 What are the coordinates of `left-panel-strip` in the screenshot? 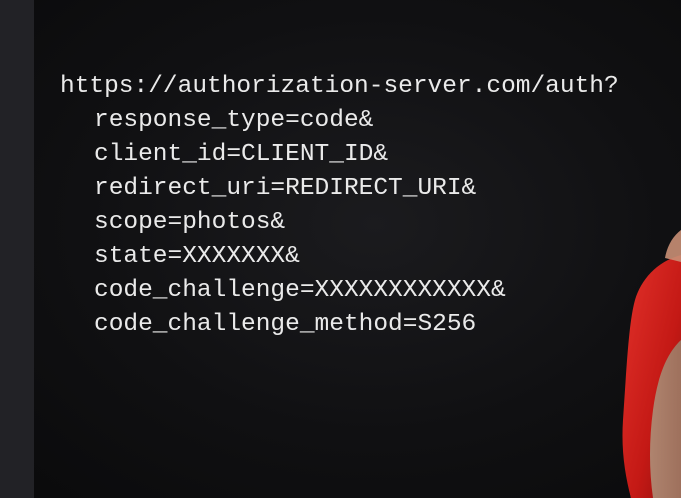 It's located at (17, 249).